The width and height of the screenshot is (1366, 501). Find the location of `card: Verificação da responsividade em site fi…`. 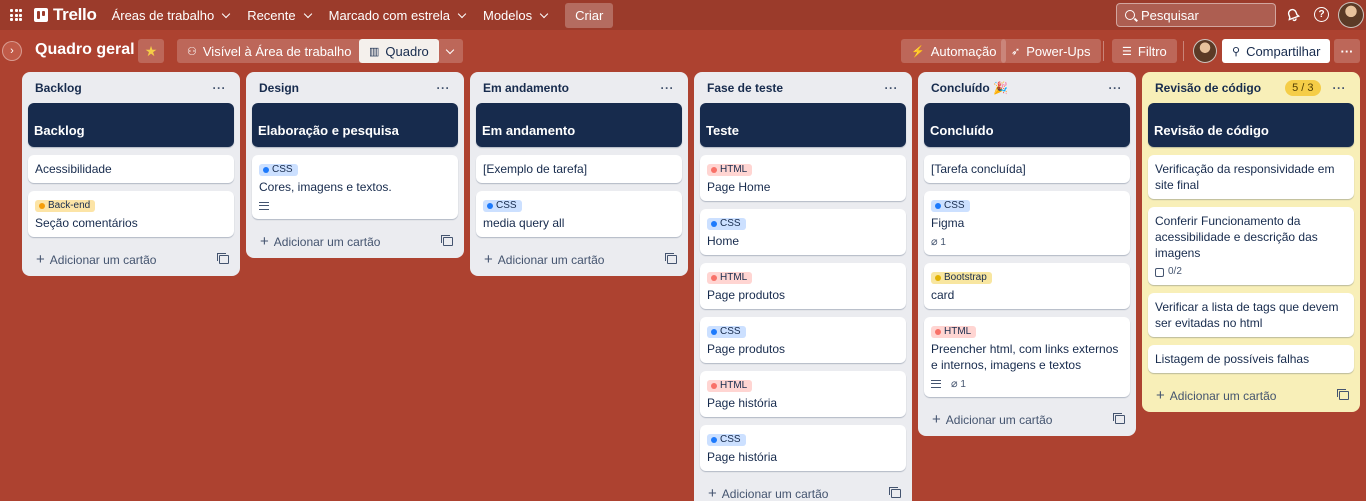

card: Verificação da responsividade em site fi… is located at coordinates (1251, 177).